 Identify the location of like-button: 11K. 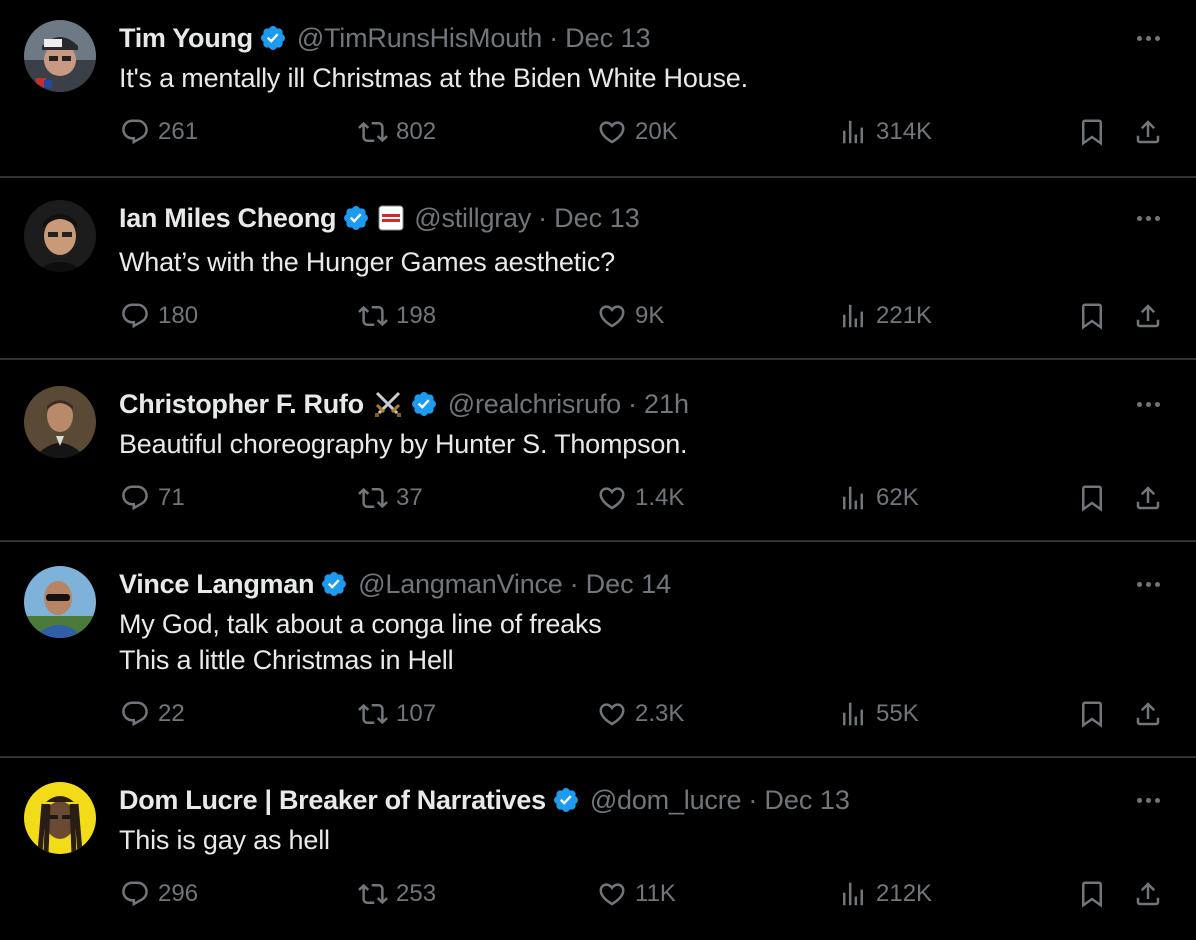
(636, 894).